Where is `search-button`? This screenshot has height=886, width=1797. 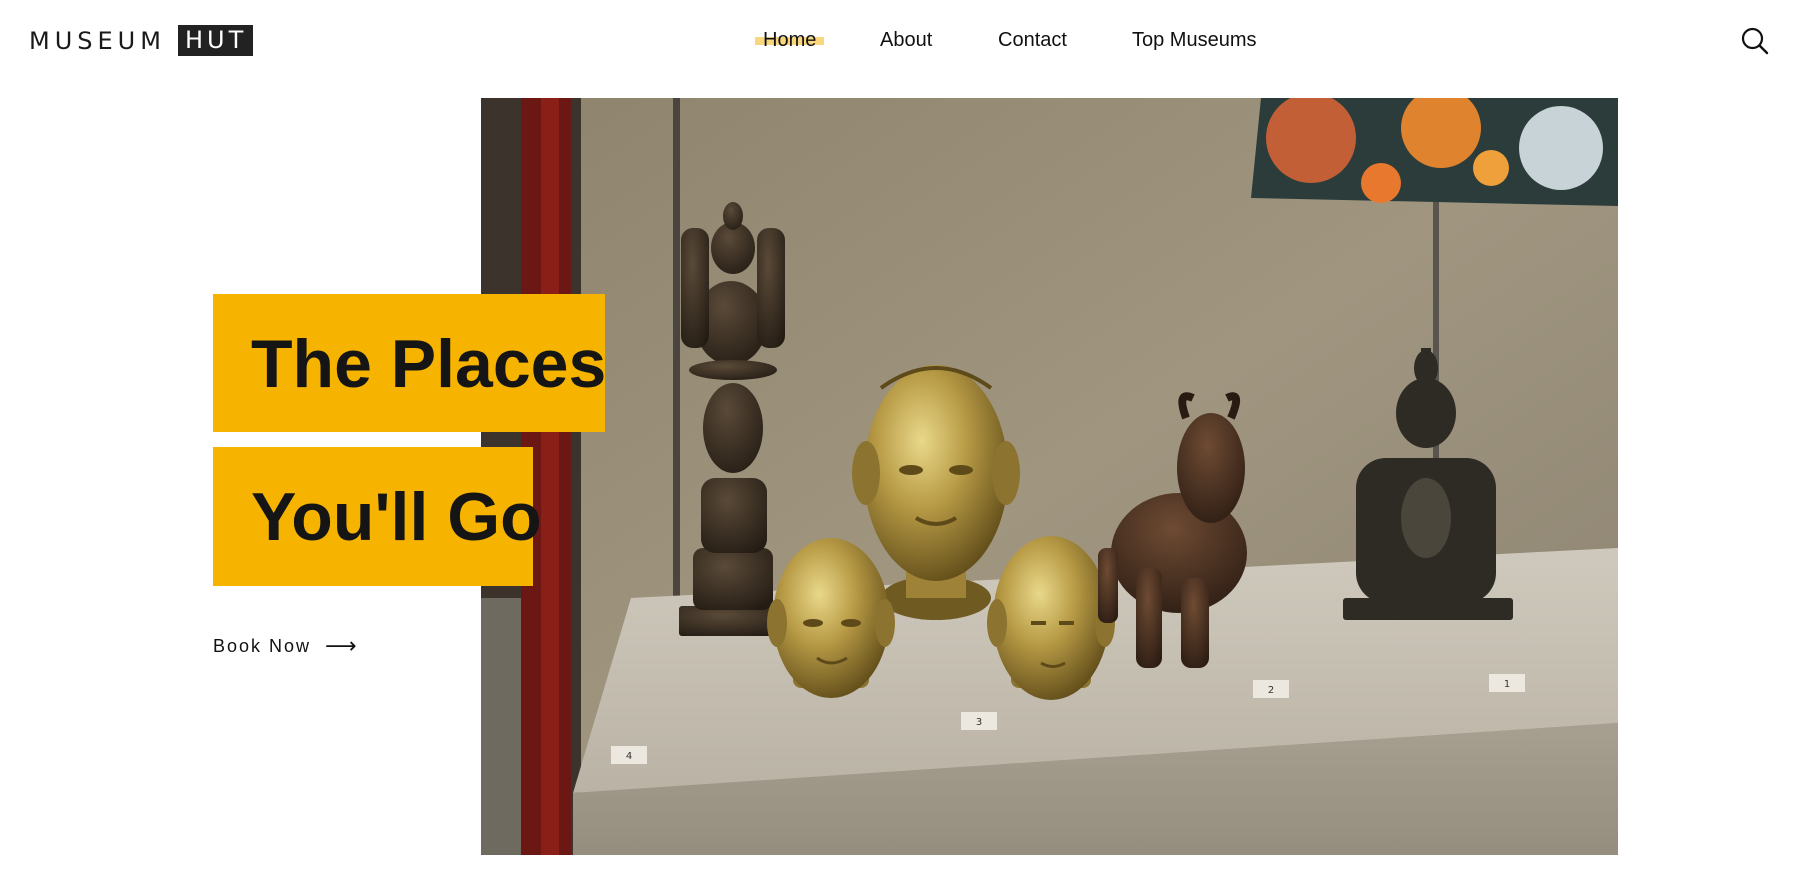
search-button is located at coordinates (1755, 41).